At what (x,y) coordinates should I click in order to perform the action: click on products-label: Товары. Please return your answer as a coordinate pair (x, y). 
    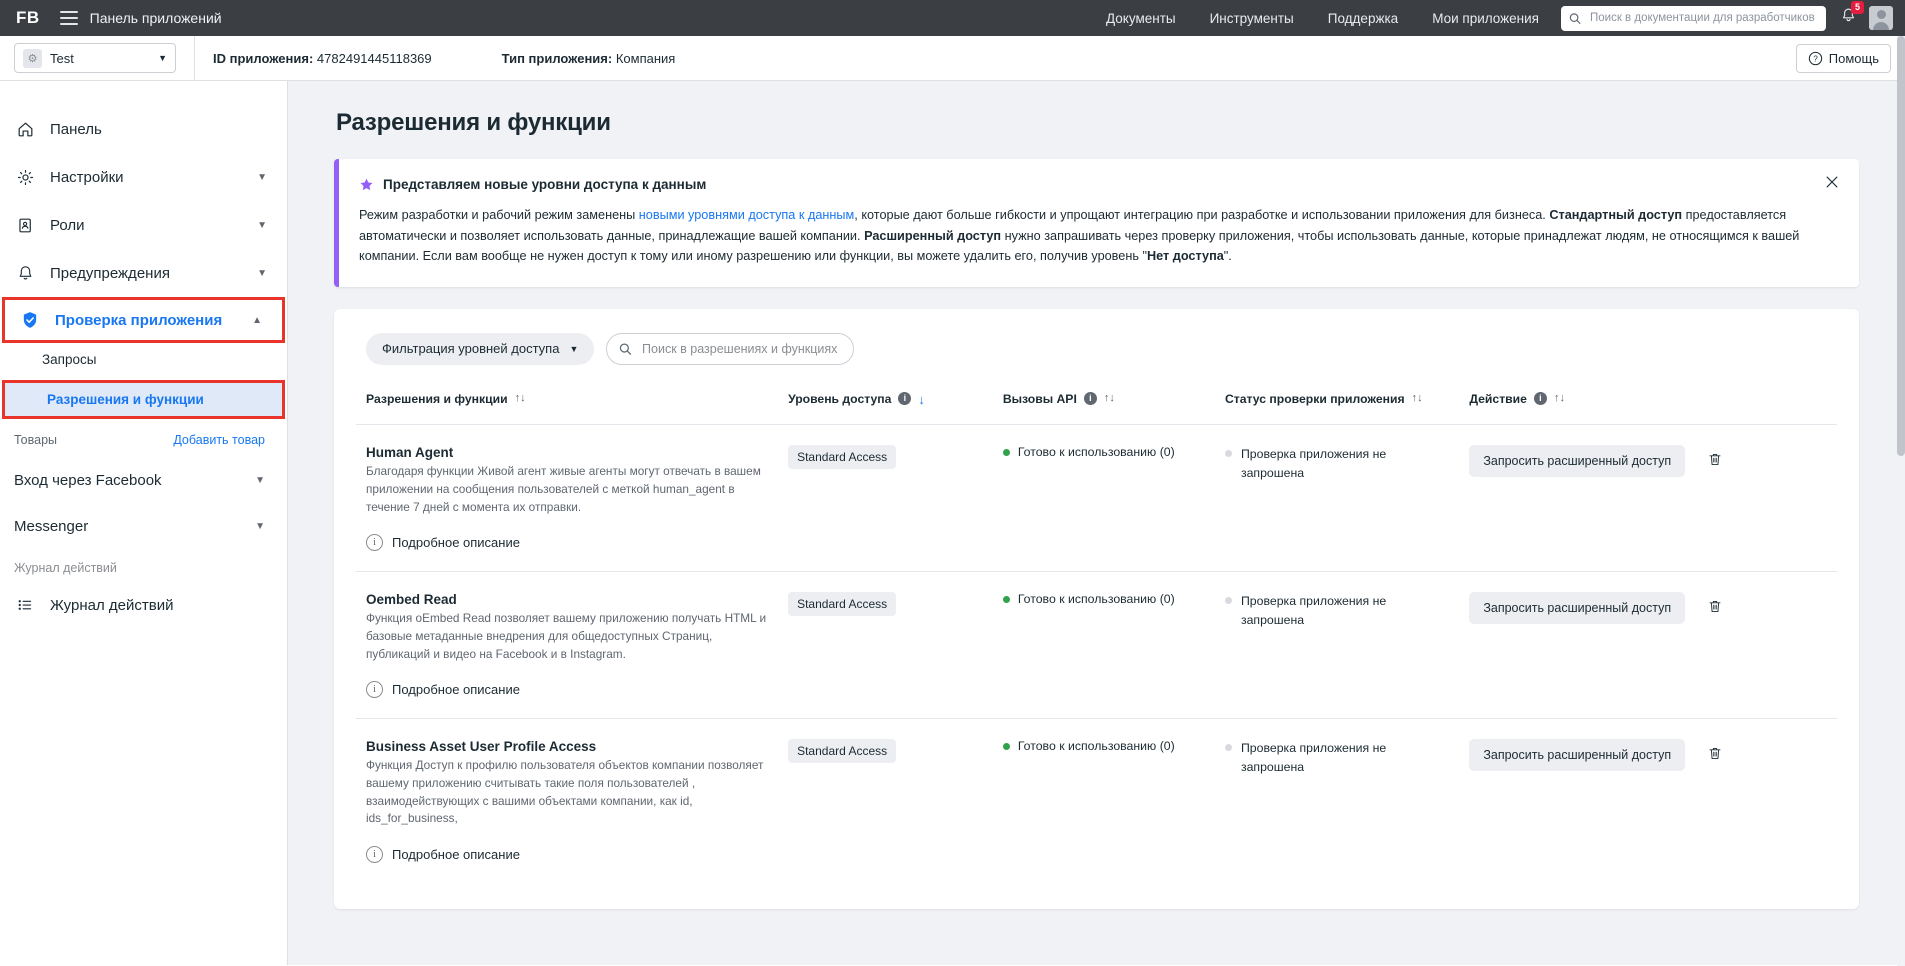
    Looking at the image, I should click on (35, 440).